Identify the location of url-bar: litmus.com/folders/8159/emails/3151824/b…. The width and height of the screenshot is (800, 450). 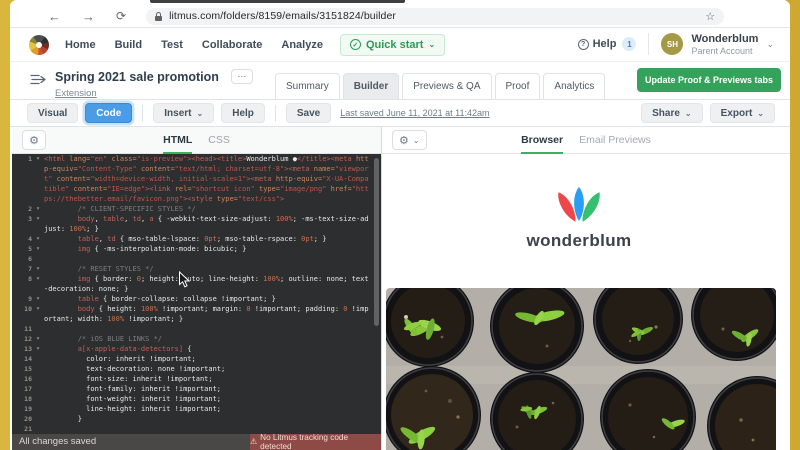
(435, 16).